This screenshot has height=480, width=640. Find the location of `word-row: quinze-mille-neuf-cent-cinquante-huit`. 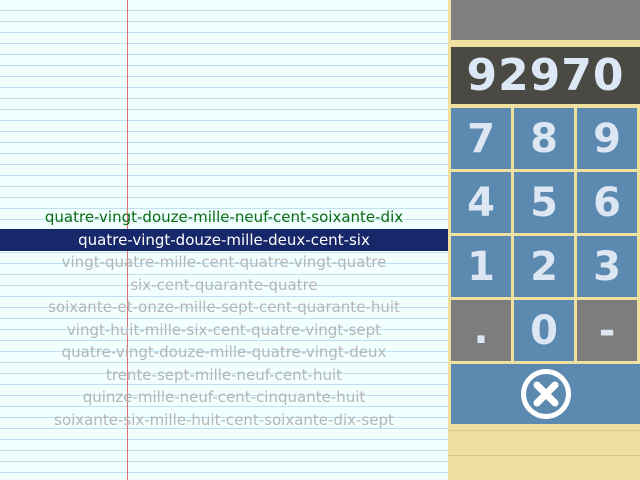

word-row: quinze-mille-neuf-cent-cinquante-huit is located at coordinates (224, 397).